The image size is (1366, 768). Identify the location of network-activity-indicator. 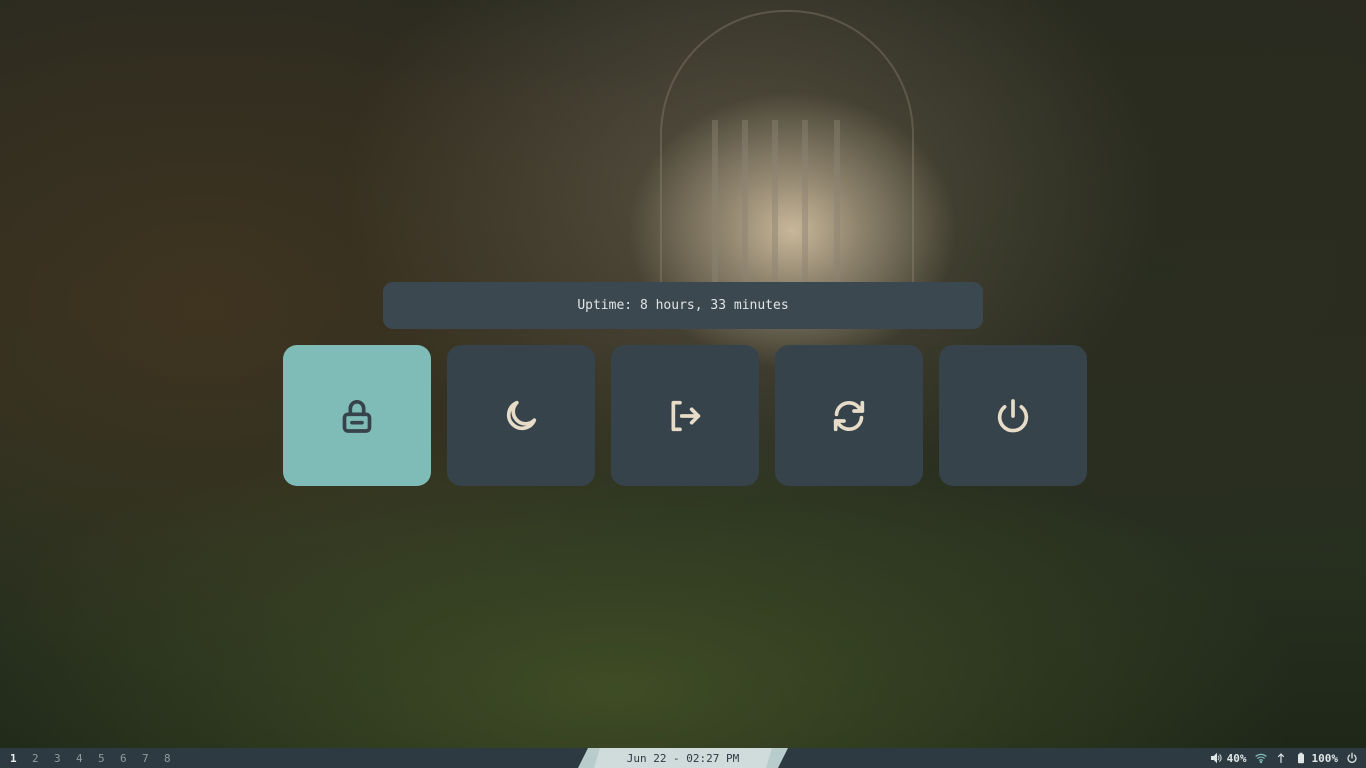
(1281, 758).